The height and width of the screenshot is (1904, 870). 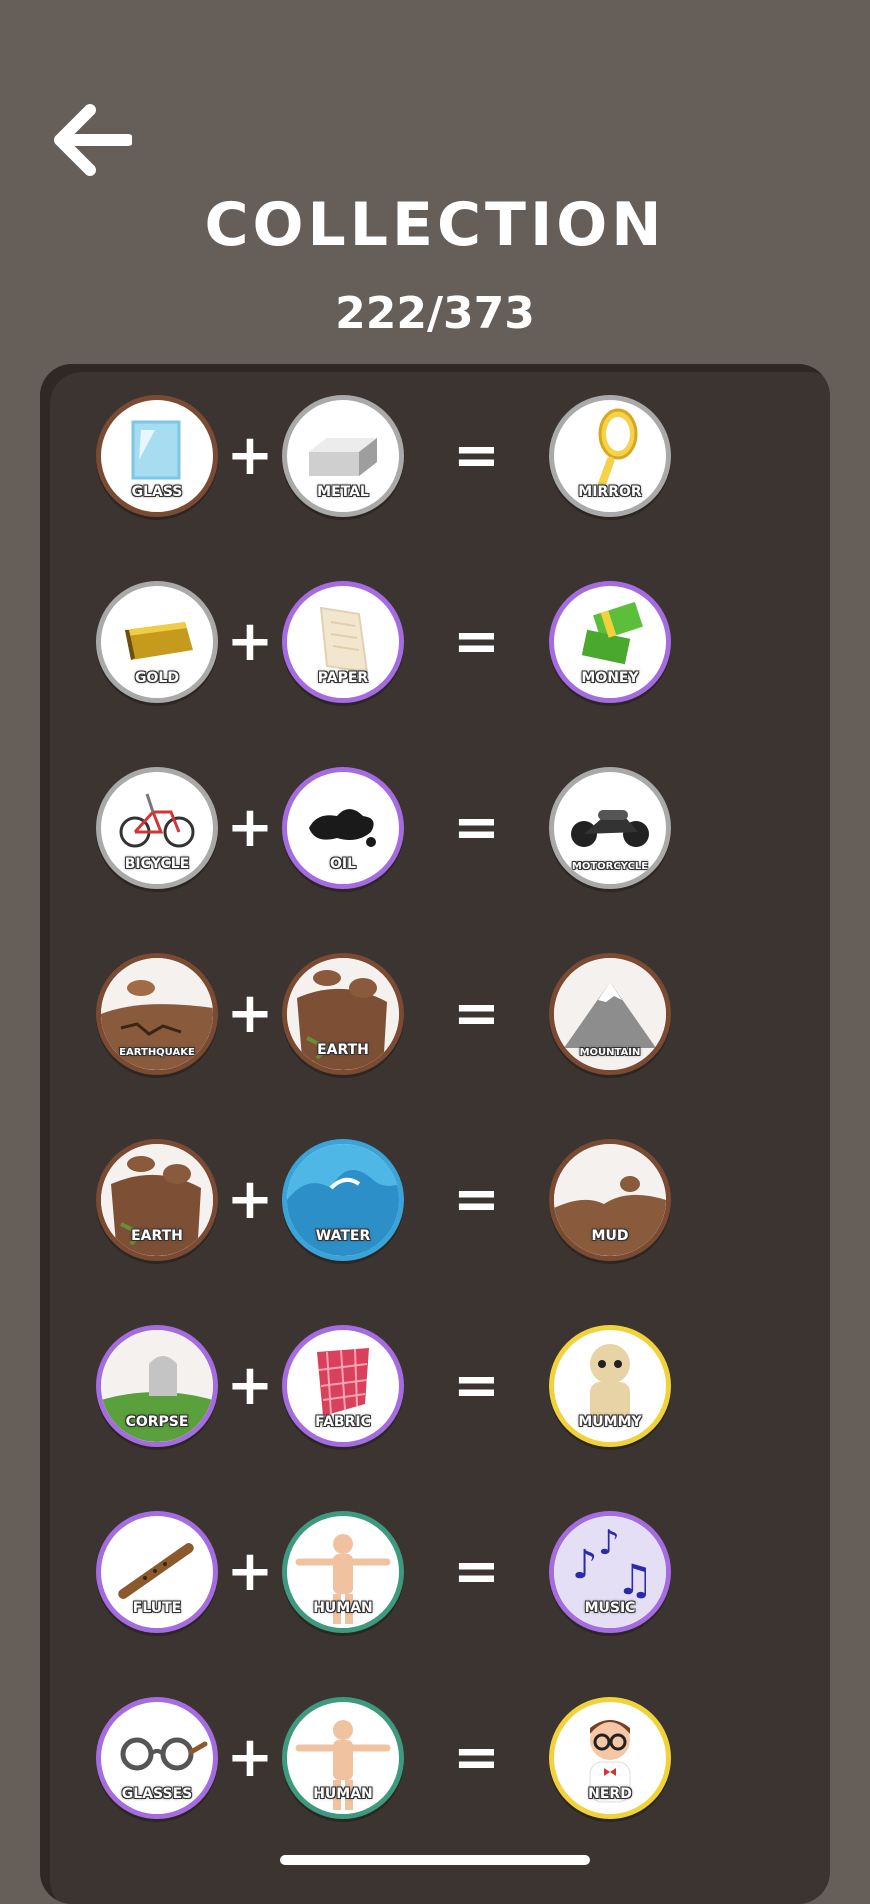 What do you see at coordinates (435, 1860) in the screenshot?
I see `home-indicator` at bounding box center [435, 1860].